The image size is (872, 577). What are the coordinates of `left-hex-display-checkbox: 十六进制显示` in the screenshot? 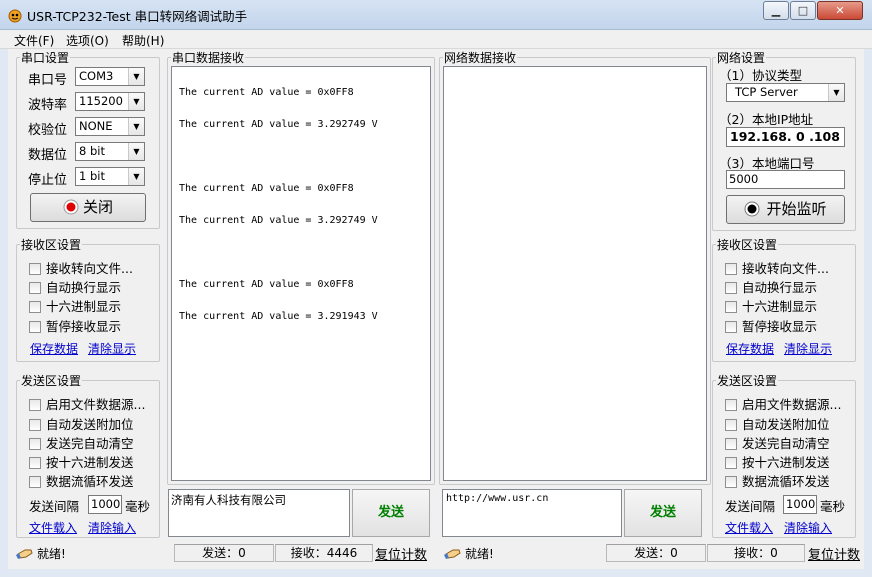 It's located at (75, 305).